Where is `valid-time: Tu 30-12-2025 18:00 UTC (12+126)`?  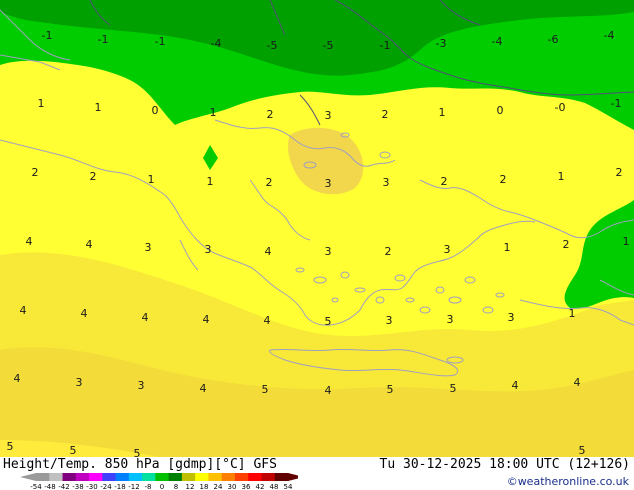 valid-time: Tu 30-12-2025 18:00 UTC (12+126) is located at coordinates (504, 464).